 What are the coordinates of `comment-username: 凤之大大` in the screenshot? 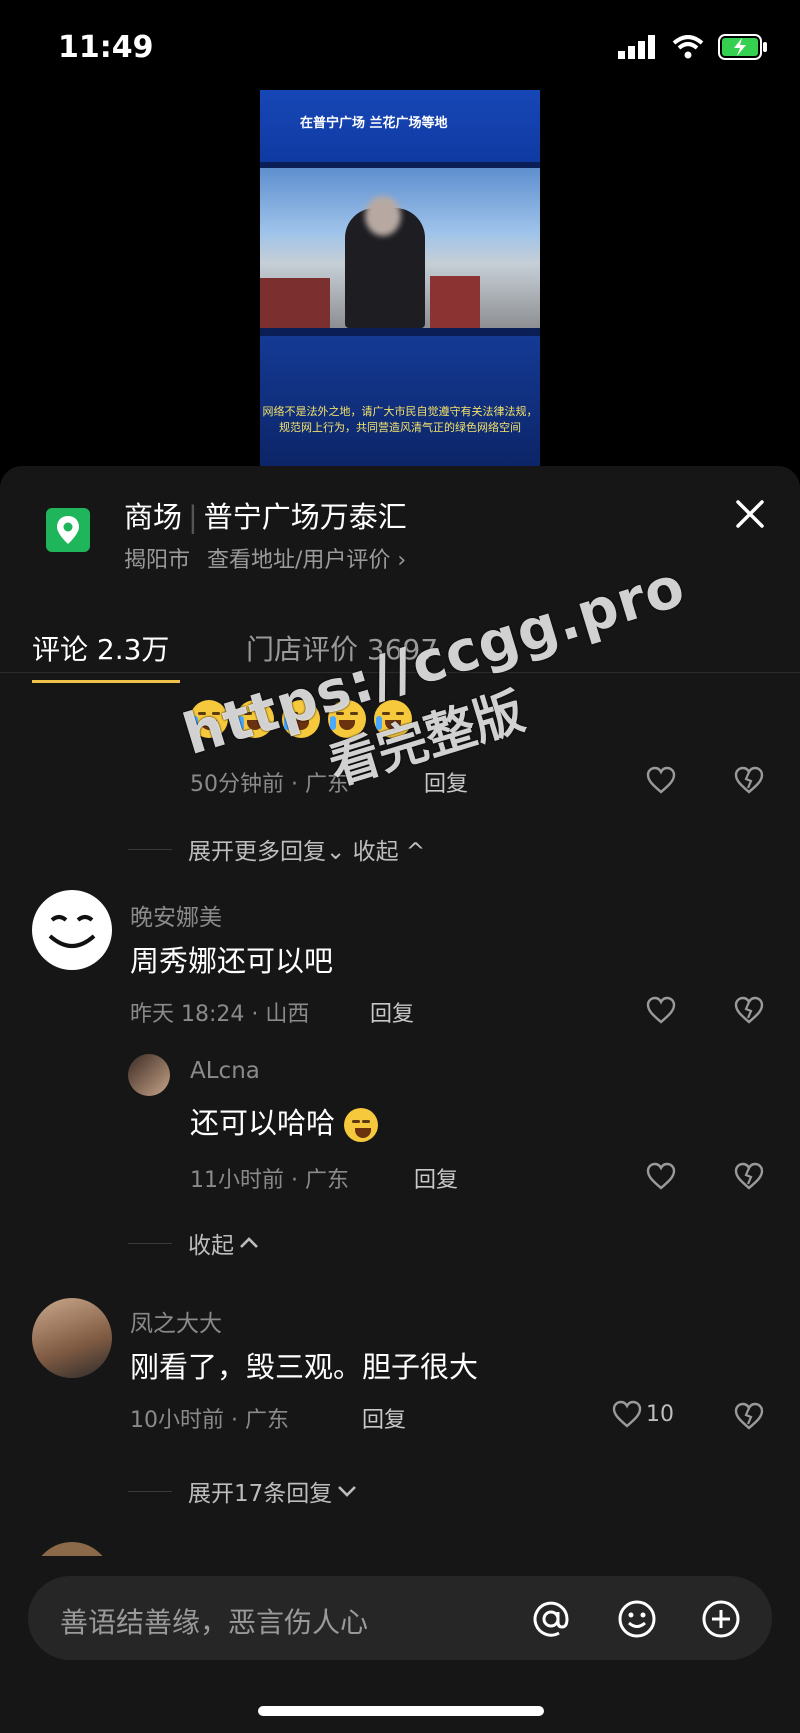 It's located at (176, 1321).